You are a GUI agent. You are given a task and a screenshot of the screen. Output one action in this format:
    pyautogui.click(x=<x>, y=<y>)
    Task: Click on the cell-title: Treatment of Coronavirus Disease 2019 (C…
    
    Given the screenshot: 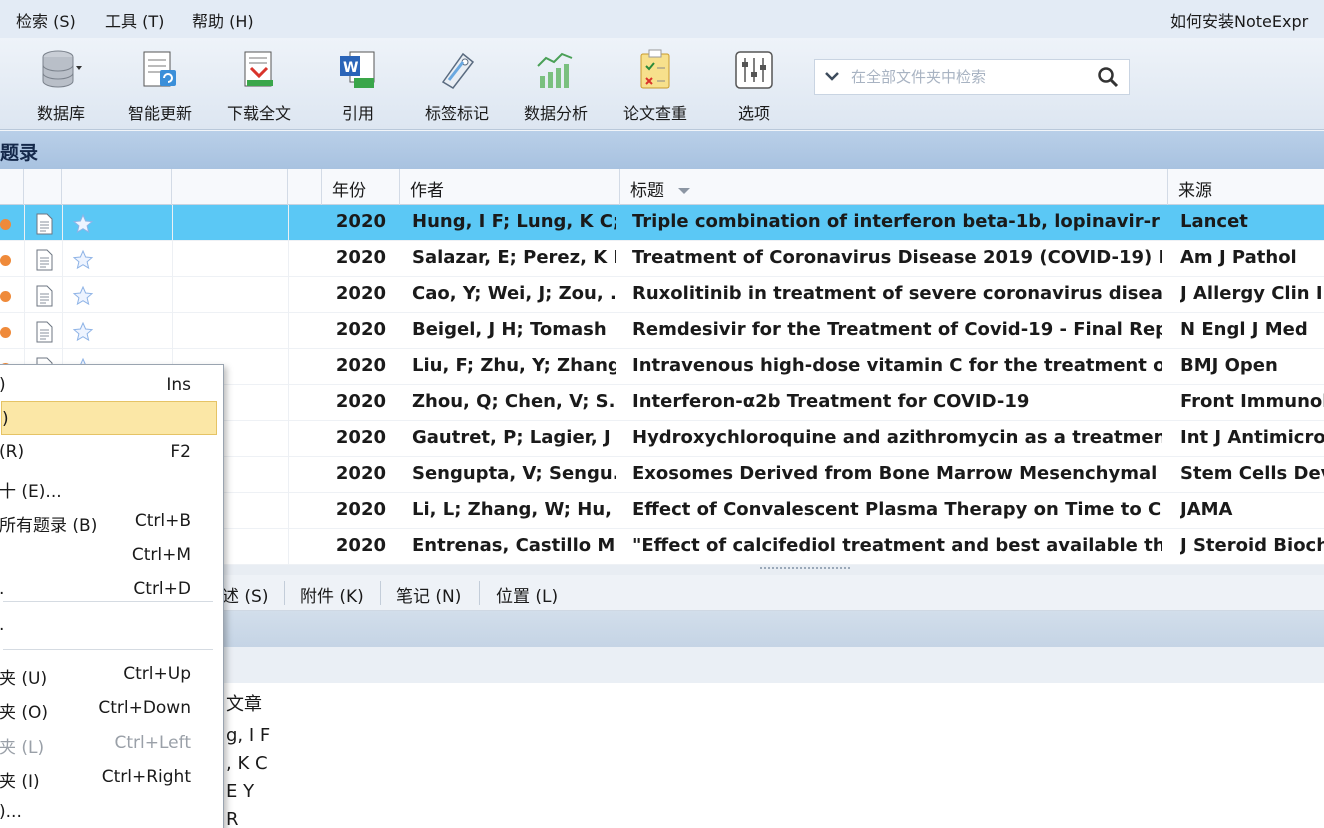 What is the action you would take?
    pyautogui.click(x=897, y=257)
    